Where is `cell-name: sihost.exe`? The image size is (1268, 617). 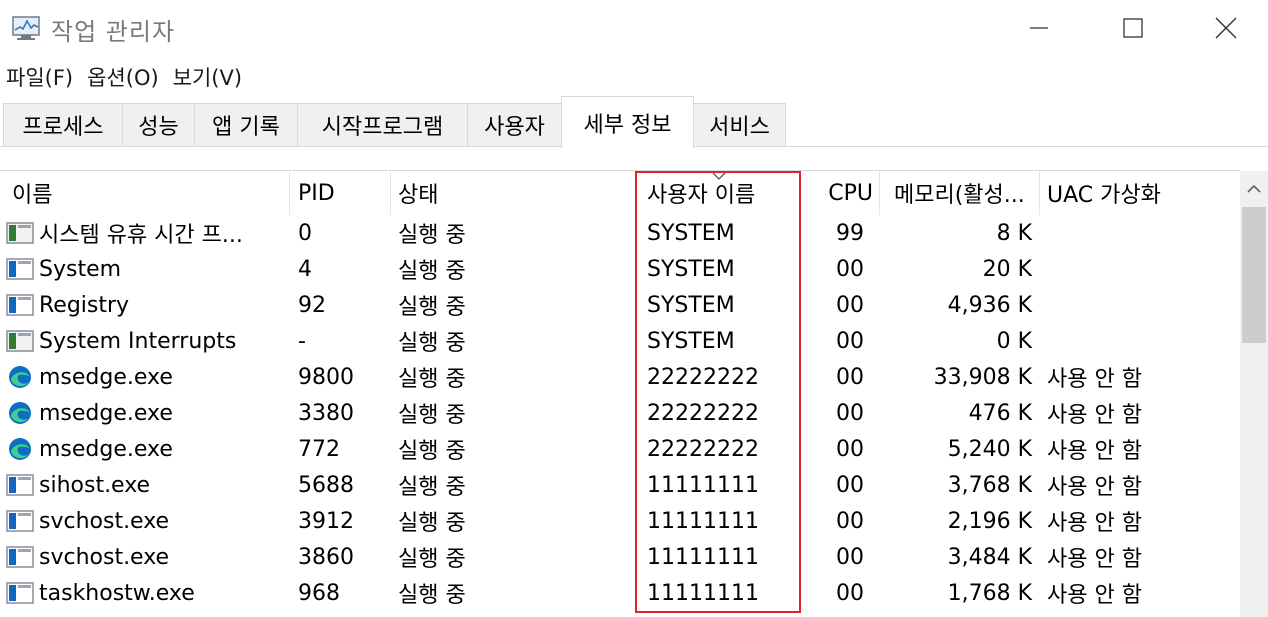 cell-name: sihost.exe is located at coordinates (95, 485).